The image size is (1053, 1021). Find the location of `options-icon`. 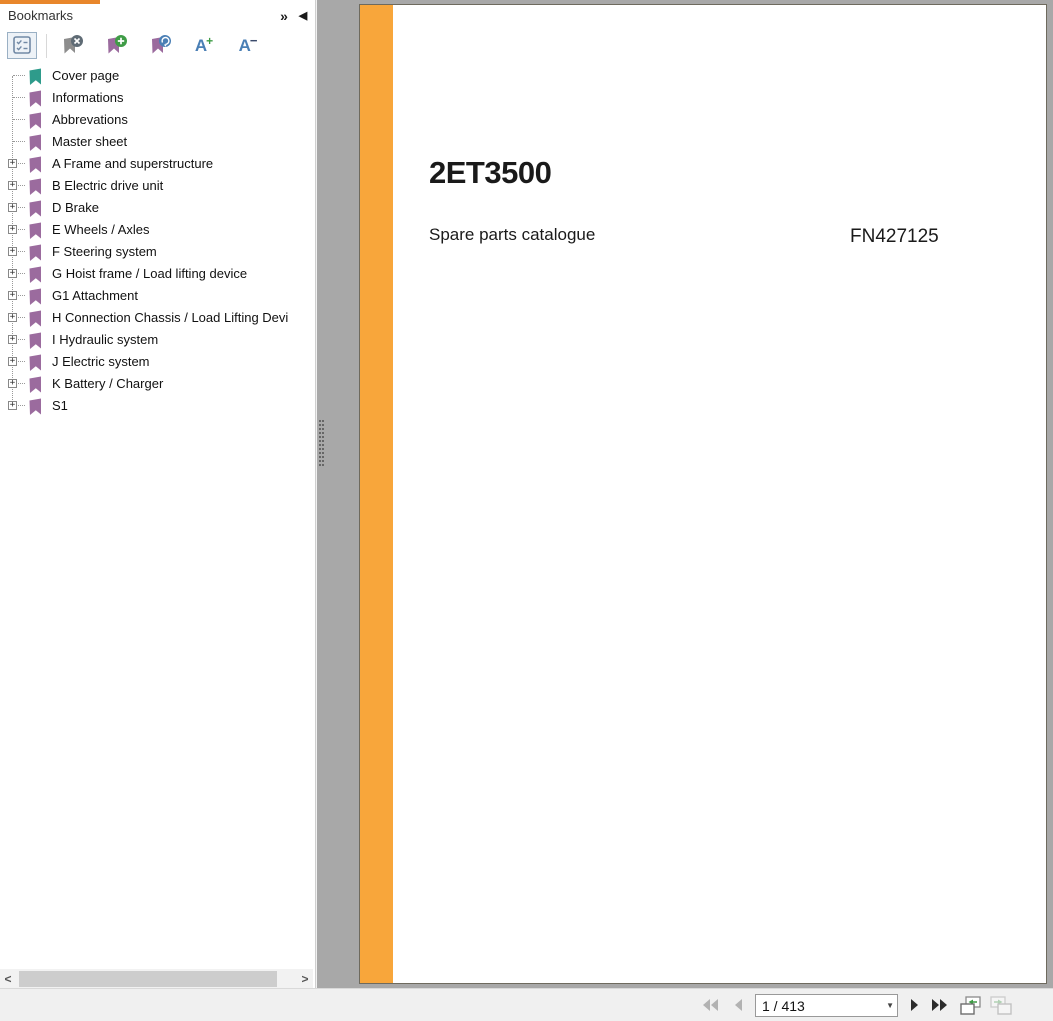

options-icon is located at coordinates (22, 45).